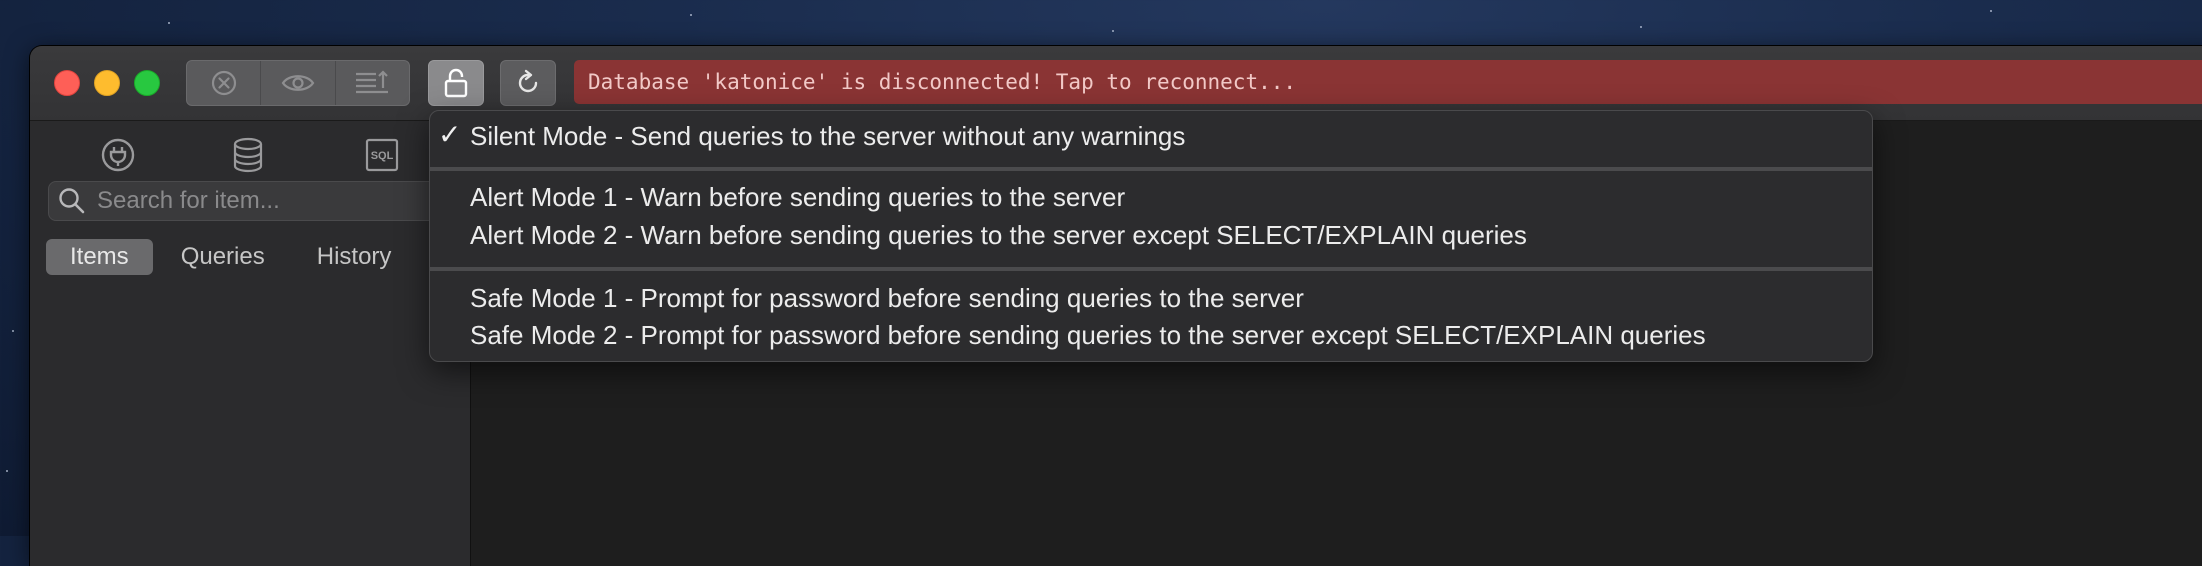  What do you see at coordinates (118, 155) in the screenshot?
I see `plug-icon` at bounding box center [118, 155].